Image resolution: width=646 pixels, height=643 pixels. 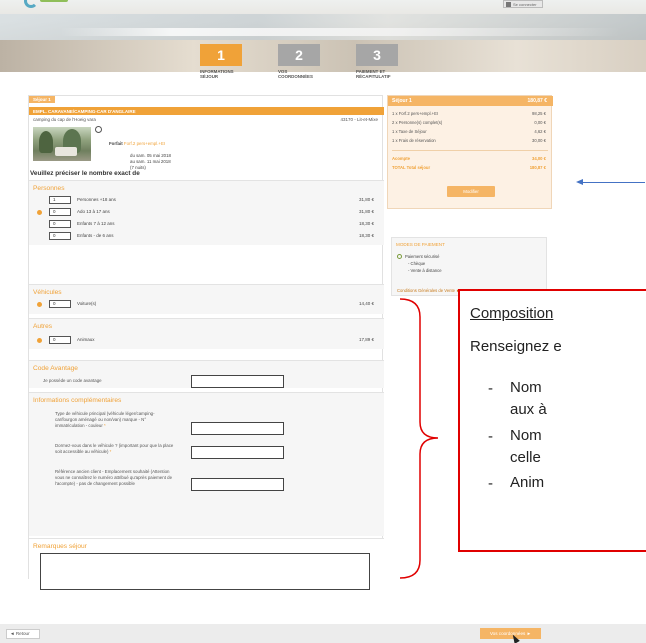 What do you see at coordinates (359, 119) in the screenshot?
I see `camping-location: 43170 - Lit-et-Mixe` at bounding box center [359, 119].